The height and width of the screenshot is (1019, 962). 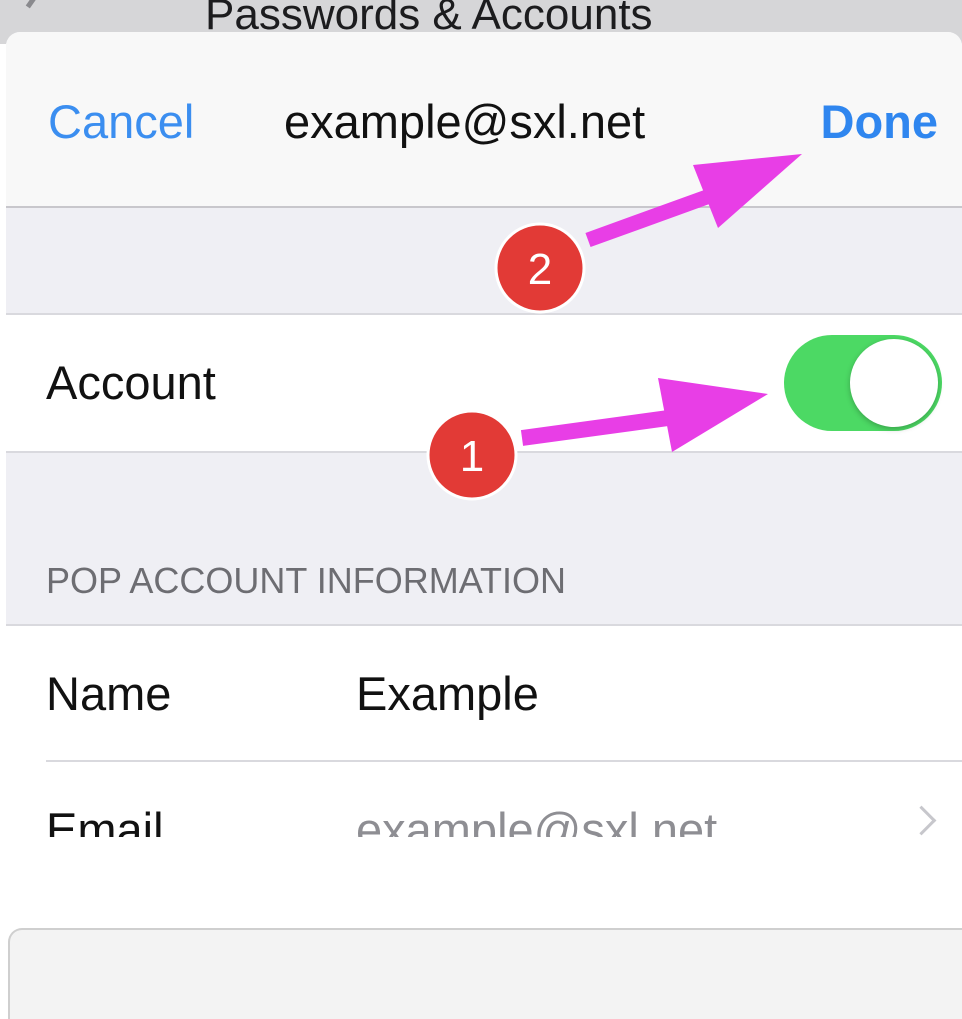 What do you see at coordinates (131, 382) in the screenshot?
I see `account-label: Account` at bounding box center [131, 382].